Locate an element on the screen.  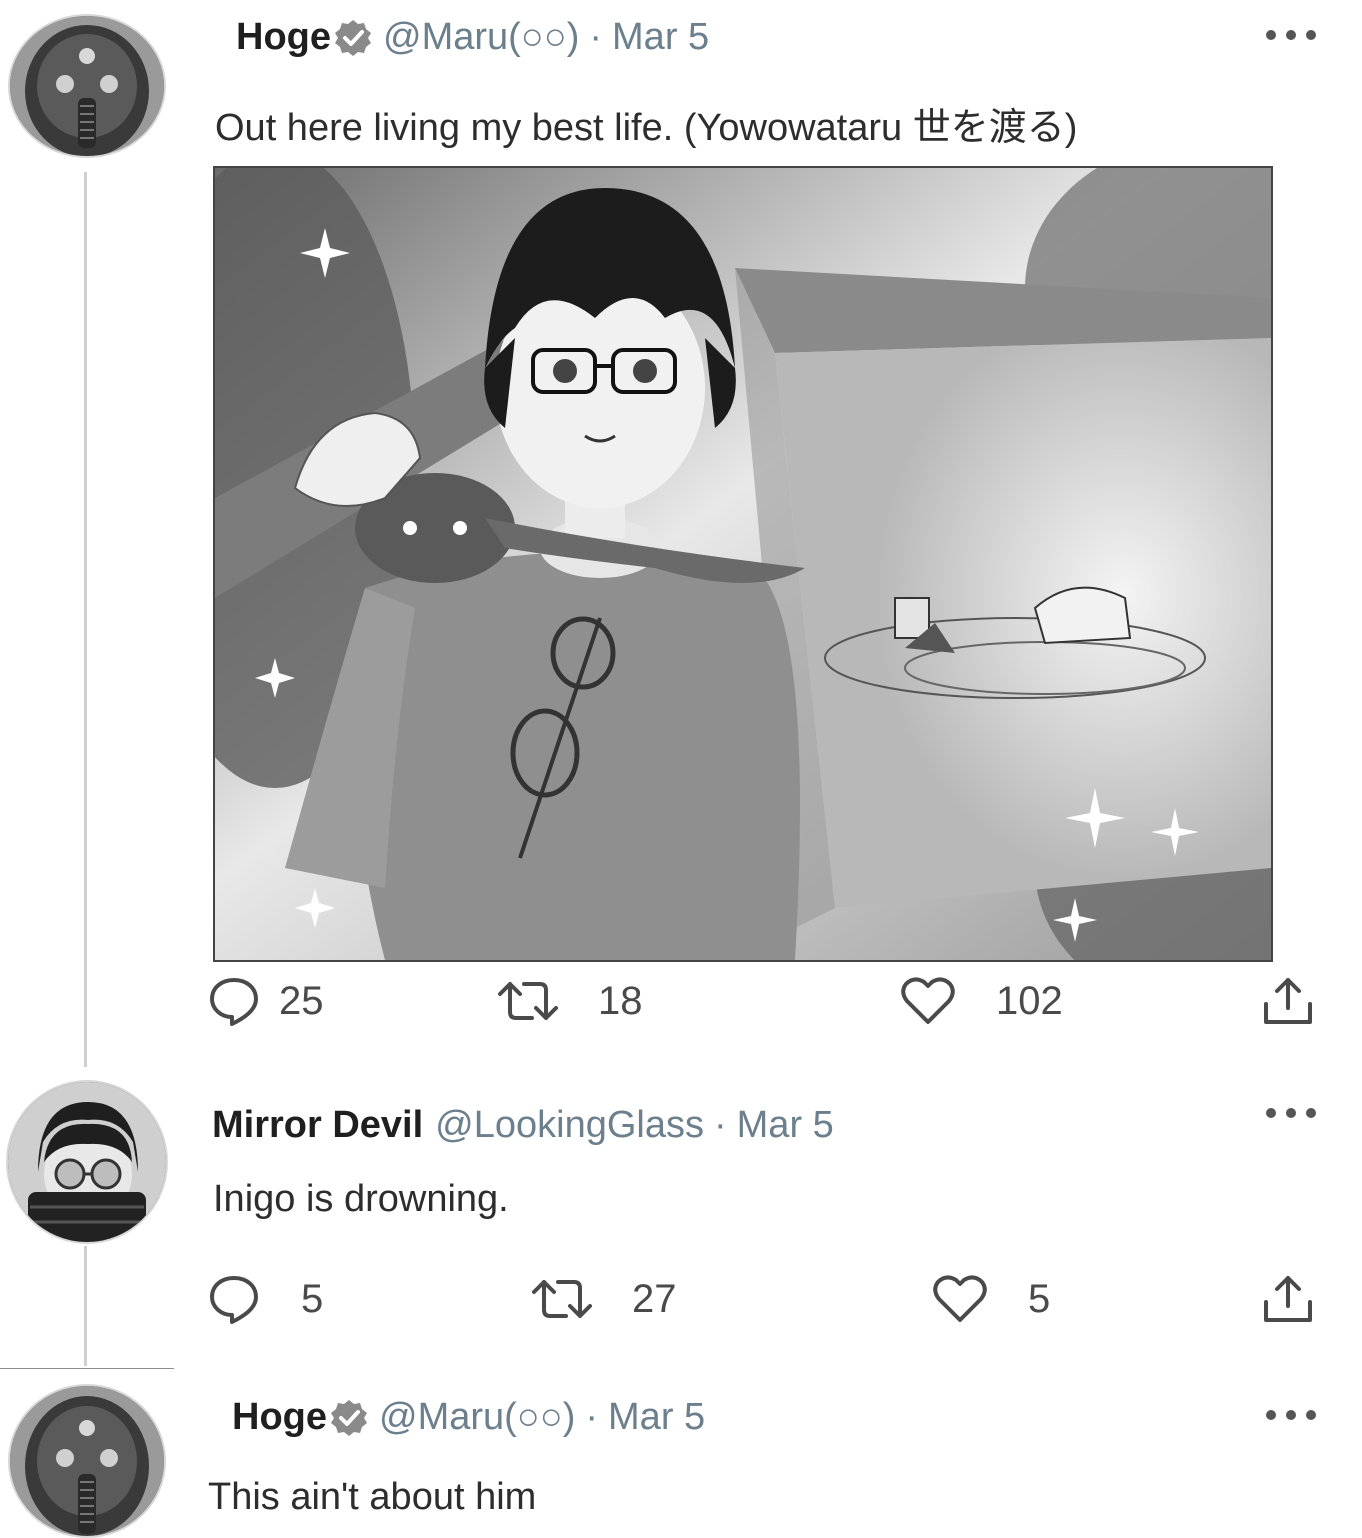
tweet1-avatar is located at coordinates (87, 86).